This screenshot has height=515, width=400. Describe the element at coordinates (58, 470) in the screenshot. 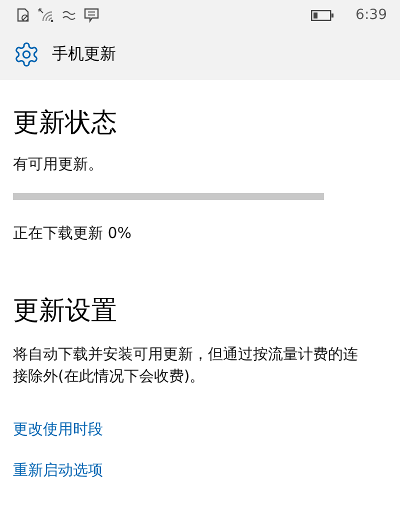

I see `settings-link: 重新启动选项` at that location.